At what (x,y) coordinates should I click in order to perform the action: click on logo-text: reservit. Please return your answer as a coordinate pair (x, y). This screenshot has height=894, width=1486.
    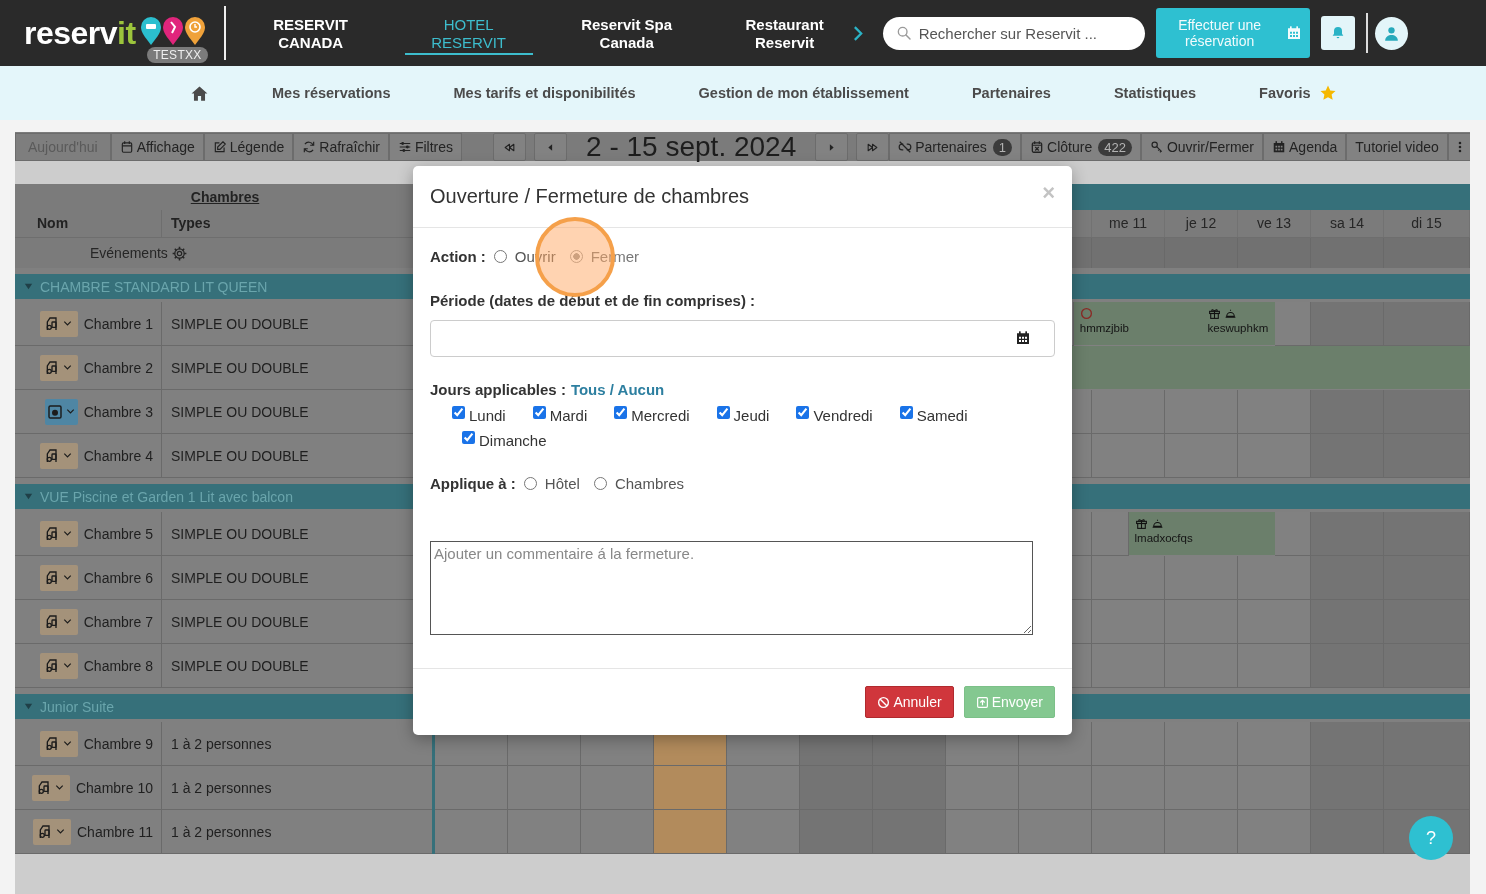
    Looking at the image, I should click on (80, 33).